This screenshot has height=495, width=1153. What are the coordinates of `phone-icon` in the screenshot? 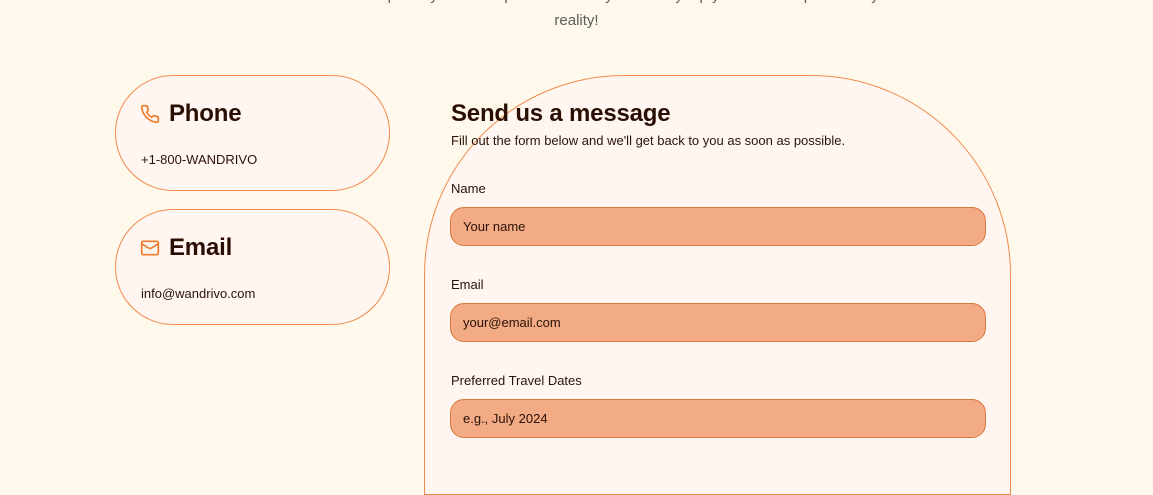 It's located at (150, 114).